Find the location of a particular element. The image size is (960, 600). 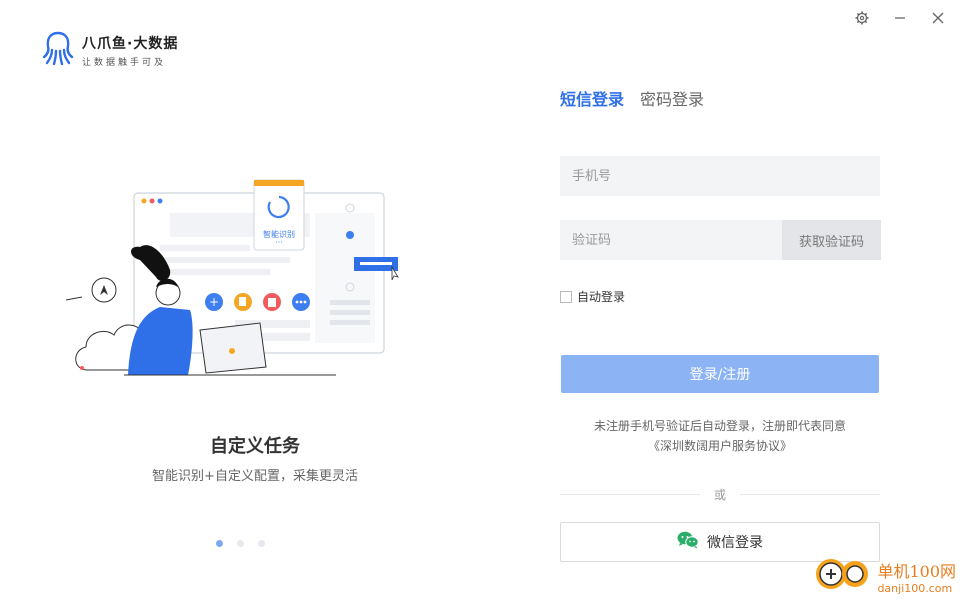

code-field: 获取验证码 is located at coordinates (720, 240).